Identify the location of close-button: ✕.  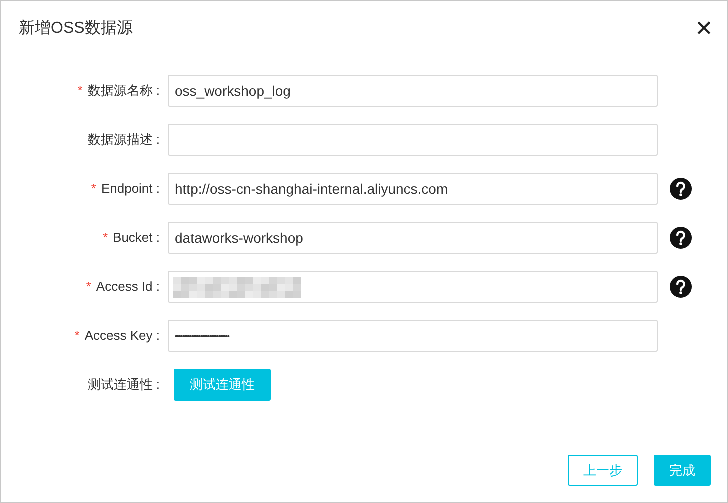
(704, 29).